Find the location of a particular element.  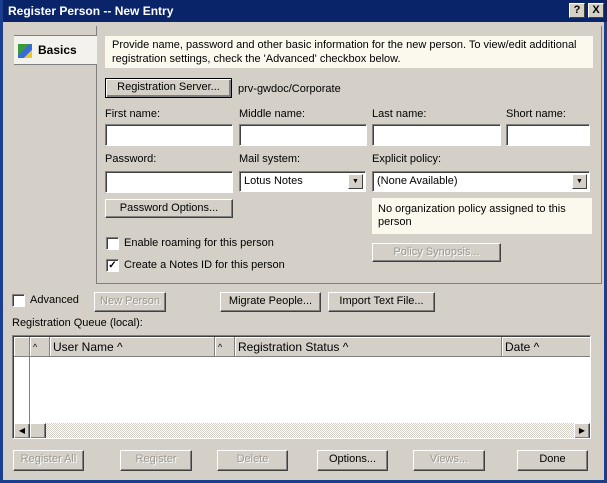

advanced-label: Advanced is located at coordinates (54, 300).